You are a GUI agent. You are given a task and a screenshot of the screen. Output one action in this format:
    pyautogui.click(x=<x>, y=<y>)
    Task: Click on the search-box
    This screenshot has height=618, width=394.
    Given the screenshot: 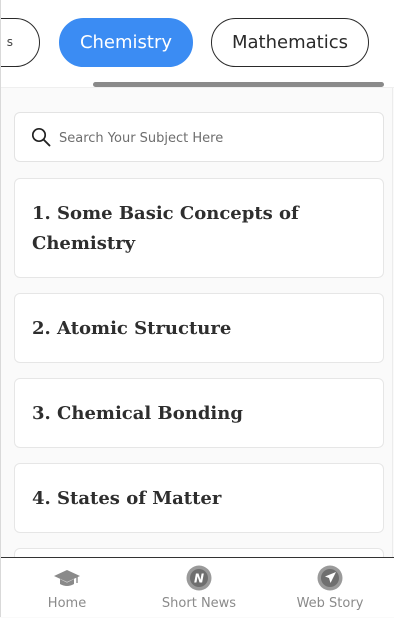 What is the action you would take?
    pyautogui.click(x=199, y=137)
    